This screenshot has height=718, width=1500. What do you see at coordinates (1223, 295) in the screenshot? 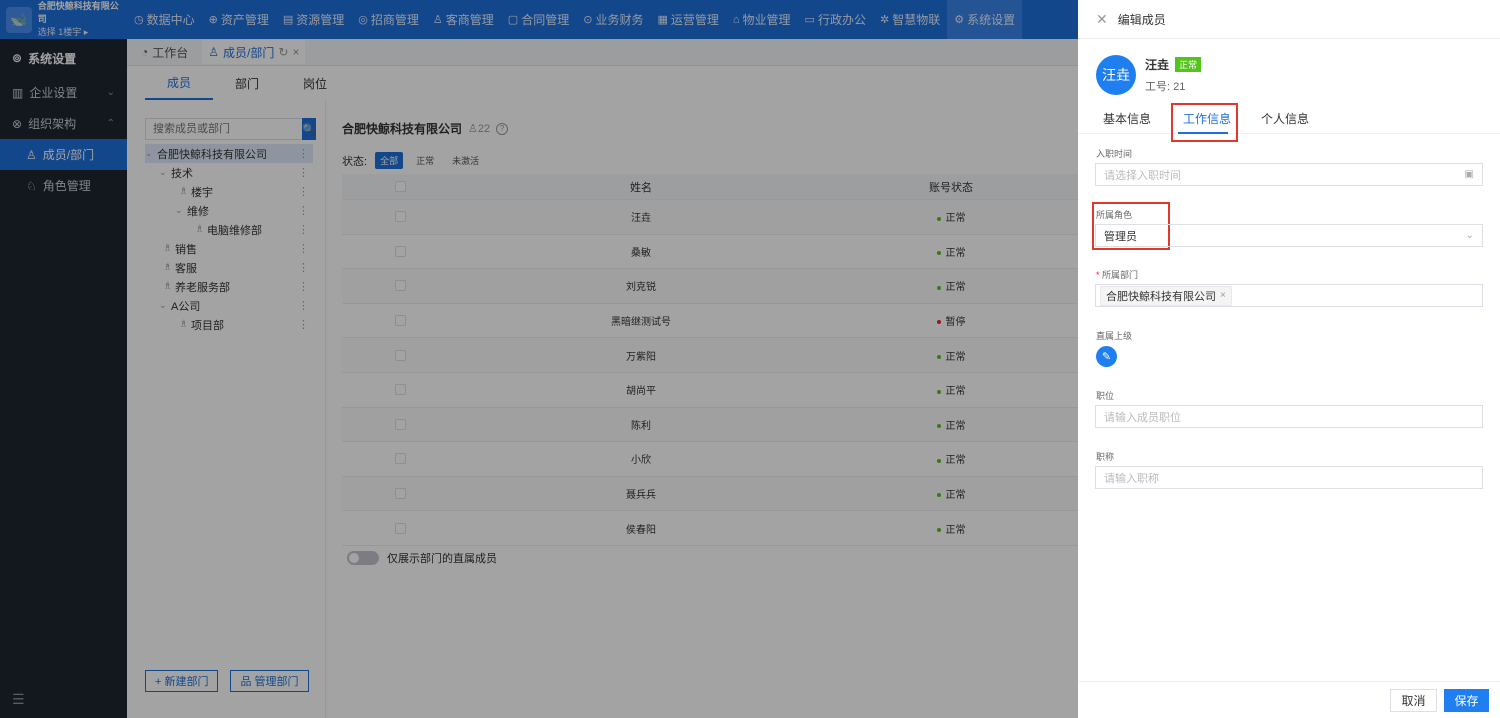
I see `tag-close-icon: ×` at bounding box center [1223, 295].